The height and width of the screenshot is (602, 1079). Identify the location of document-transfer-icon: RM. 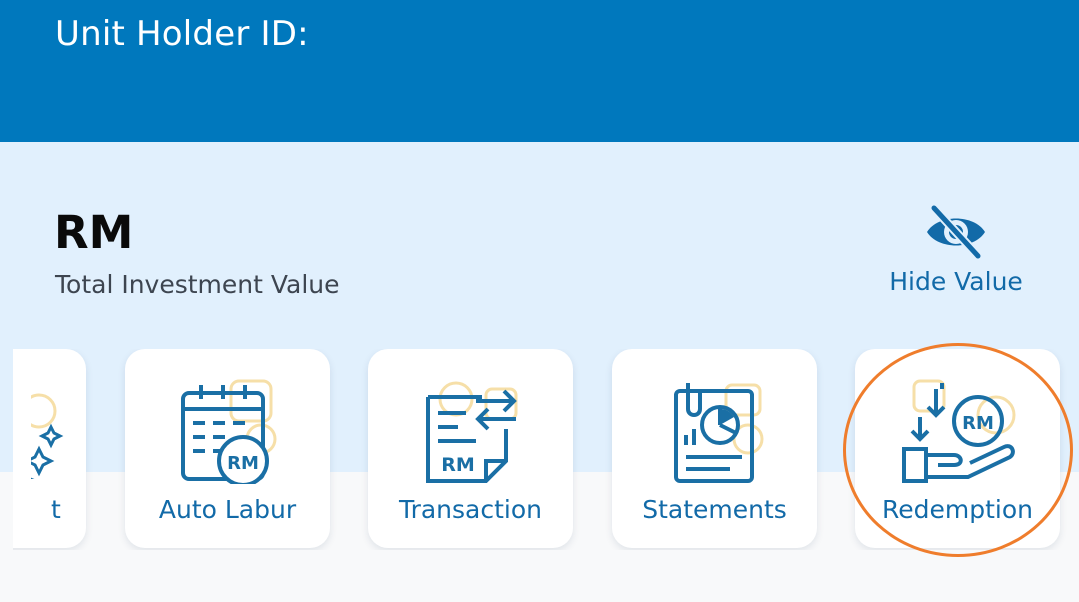
(471, 432).